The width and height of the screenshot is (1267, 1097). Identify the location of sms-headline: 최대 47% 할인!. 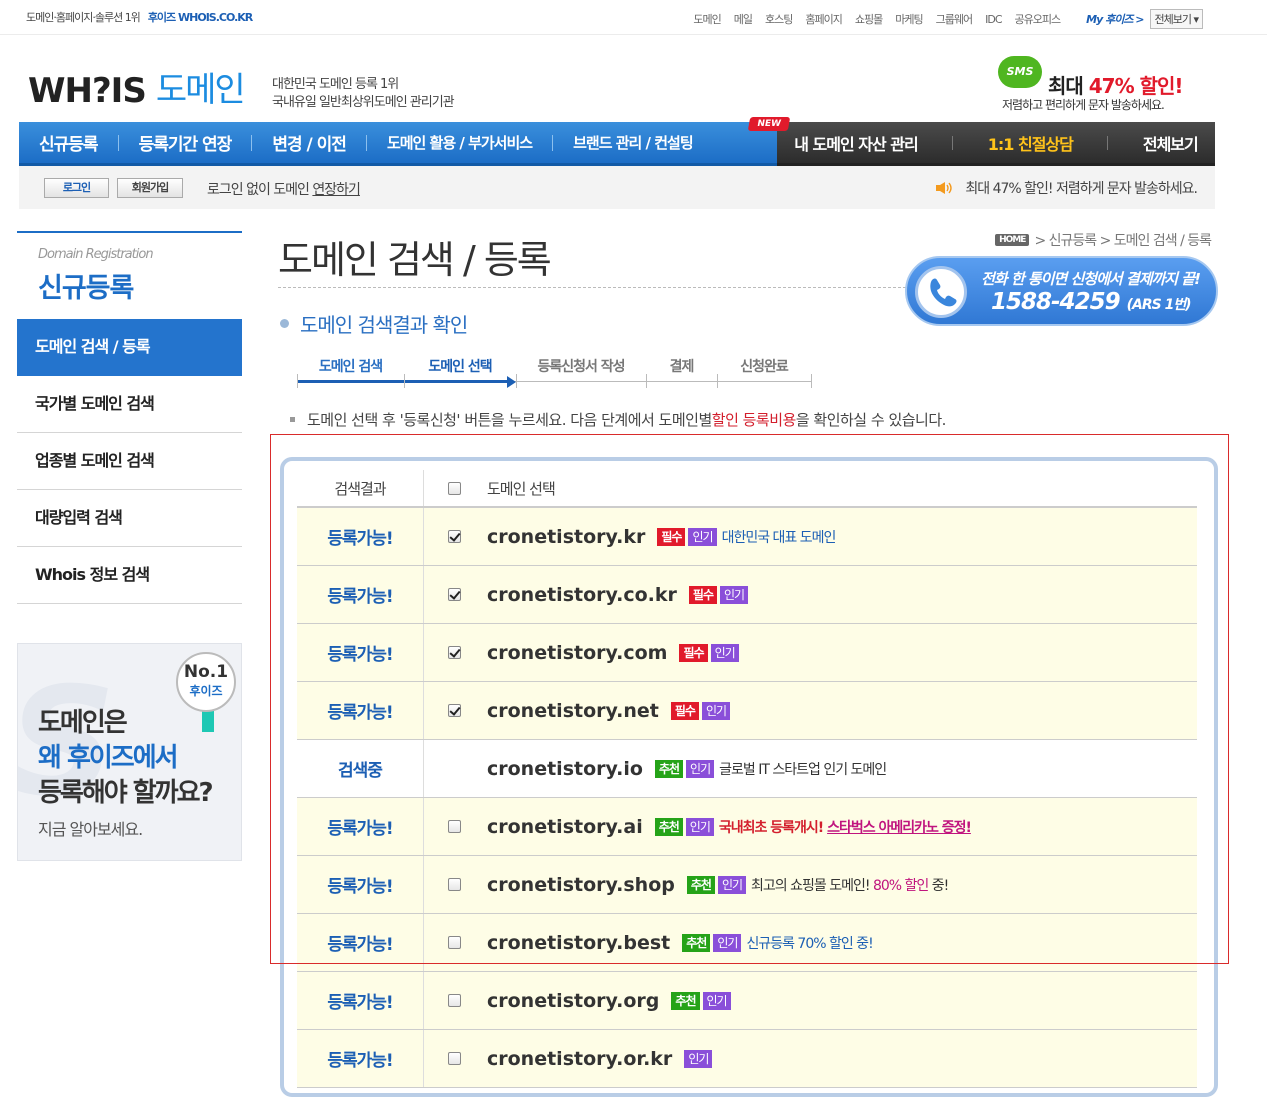
(1116, 84).